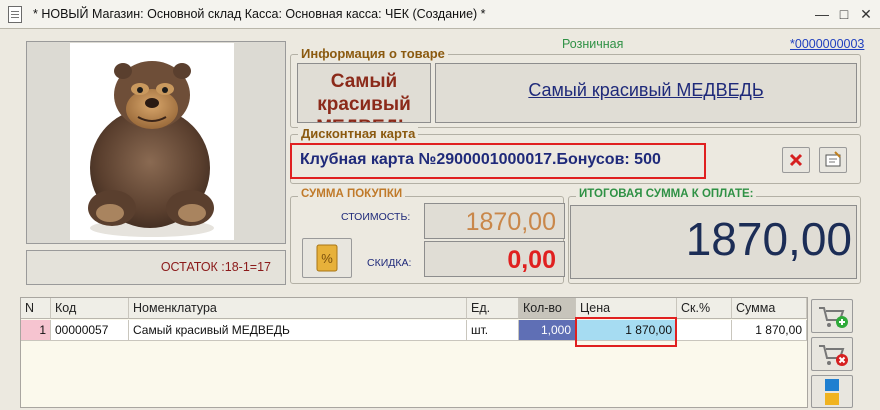 The width and height of the screenshot is (880, 410). Describe the element at coordinates (646, 90) in the screenshot. I see `product-name-link: Самый красивый МЕДВЕДЬ` at that location.